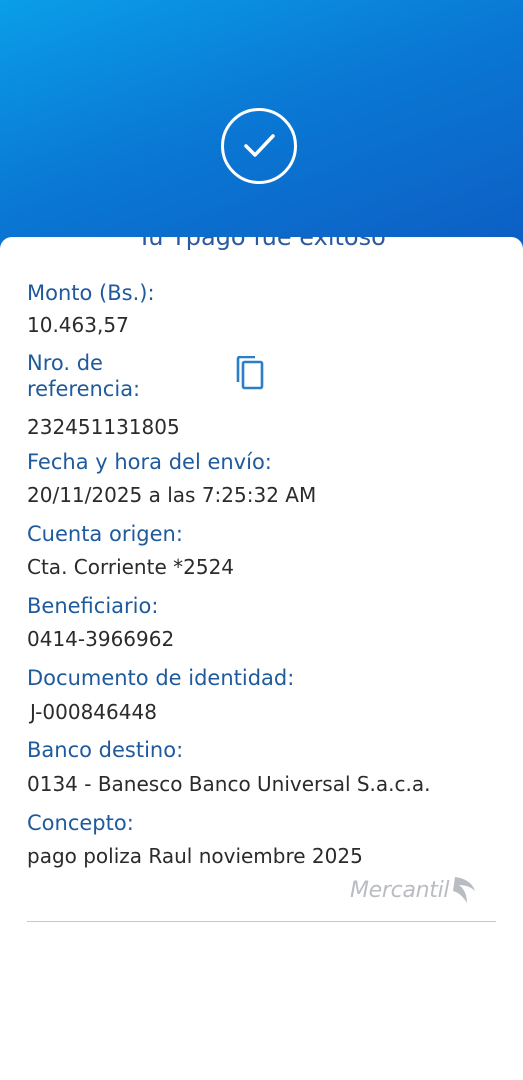 Image resolution: width=523 pixels, height=1080 pixels. I want to click on datetime-value: 20/11/2025 a las 7:25:32 AM, so click(172, 495).